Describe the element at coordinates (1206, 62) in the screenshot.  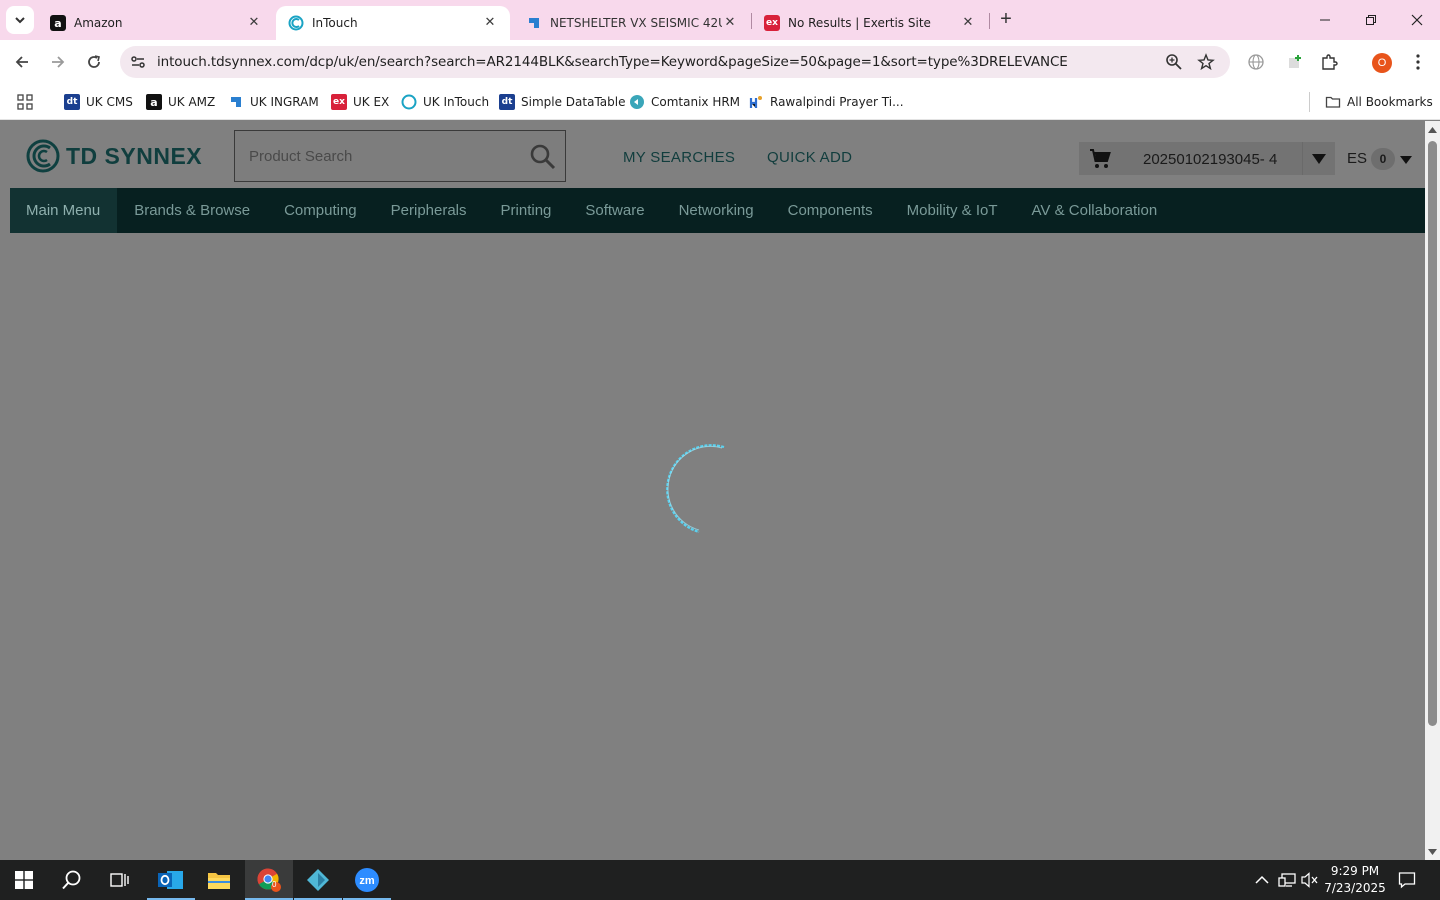
I see `bookmark-star-icon` at that location.